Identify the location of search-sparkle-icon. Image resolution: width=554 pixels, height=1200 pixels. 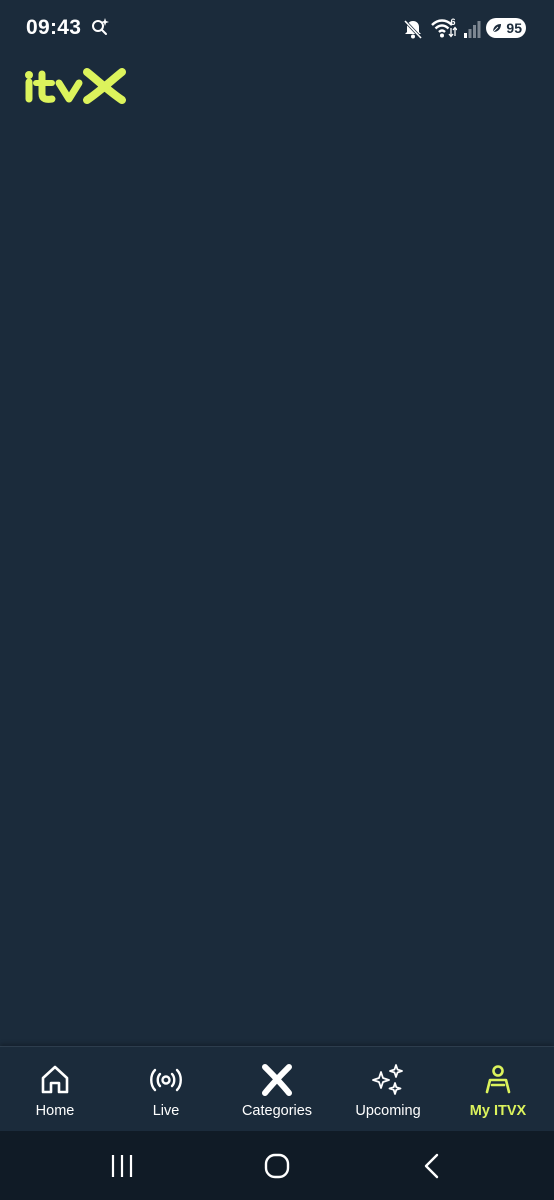
(100, 26).